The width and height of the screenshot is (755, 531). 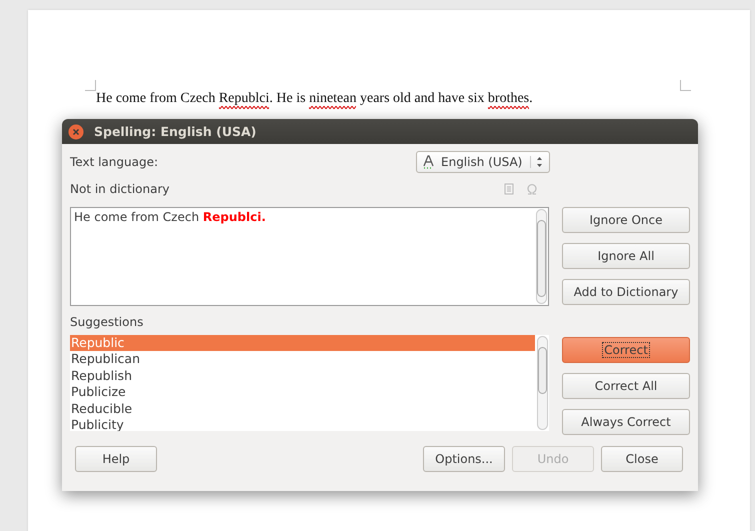 I want to click on footer-button: Close, so click(x=642, y=459).